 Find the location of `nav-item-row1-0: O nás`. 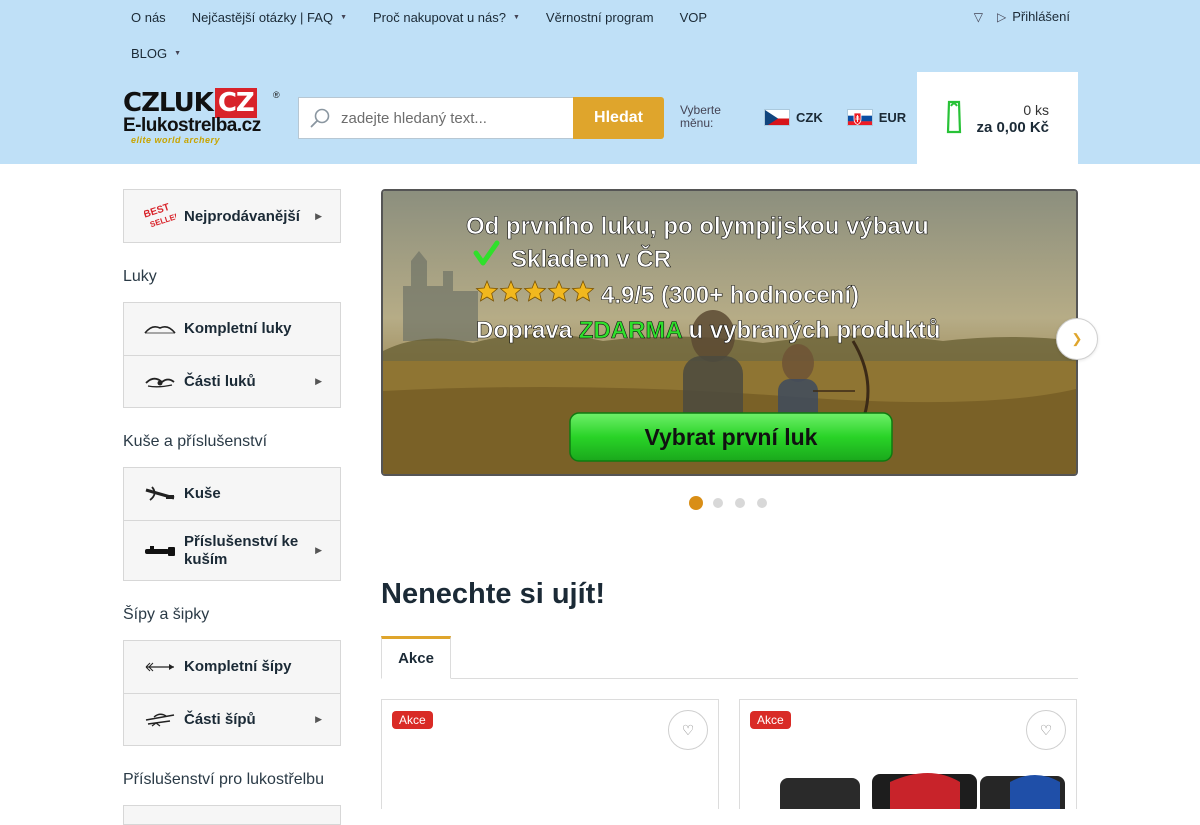

nav-item-row1-0: O nás is located at coordinates (148, 17).